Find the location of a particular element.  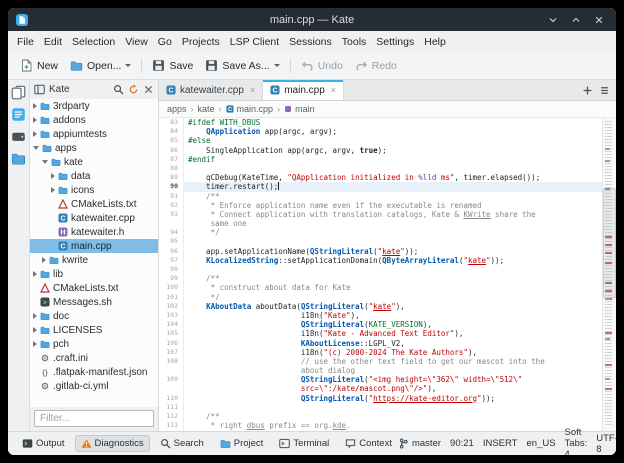

status-project-button: Project is located at coordinates (242, 443).